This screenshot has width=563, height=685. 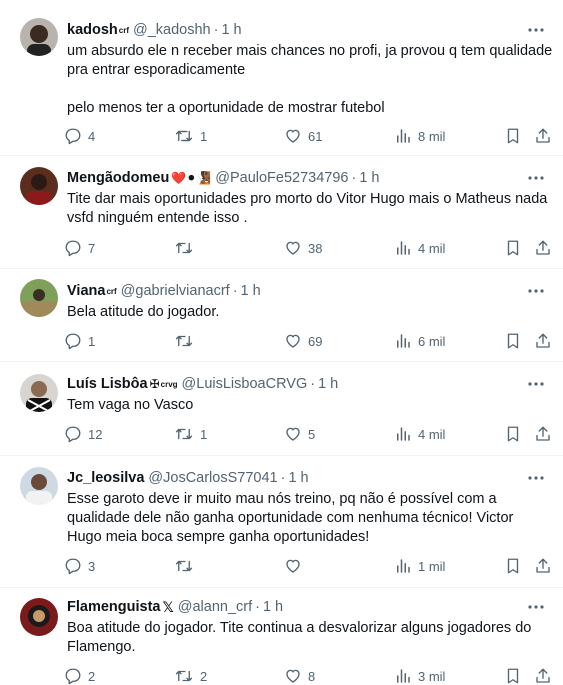 What do you see at coordinates (113, 607) in the screenshot?
I see `display-name: Flamenguista` at bounding box center [113, 607].